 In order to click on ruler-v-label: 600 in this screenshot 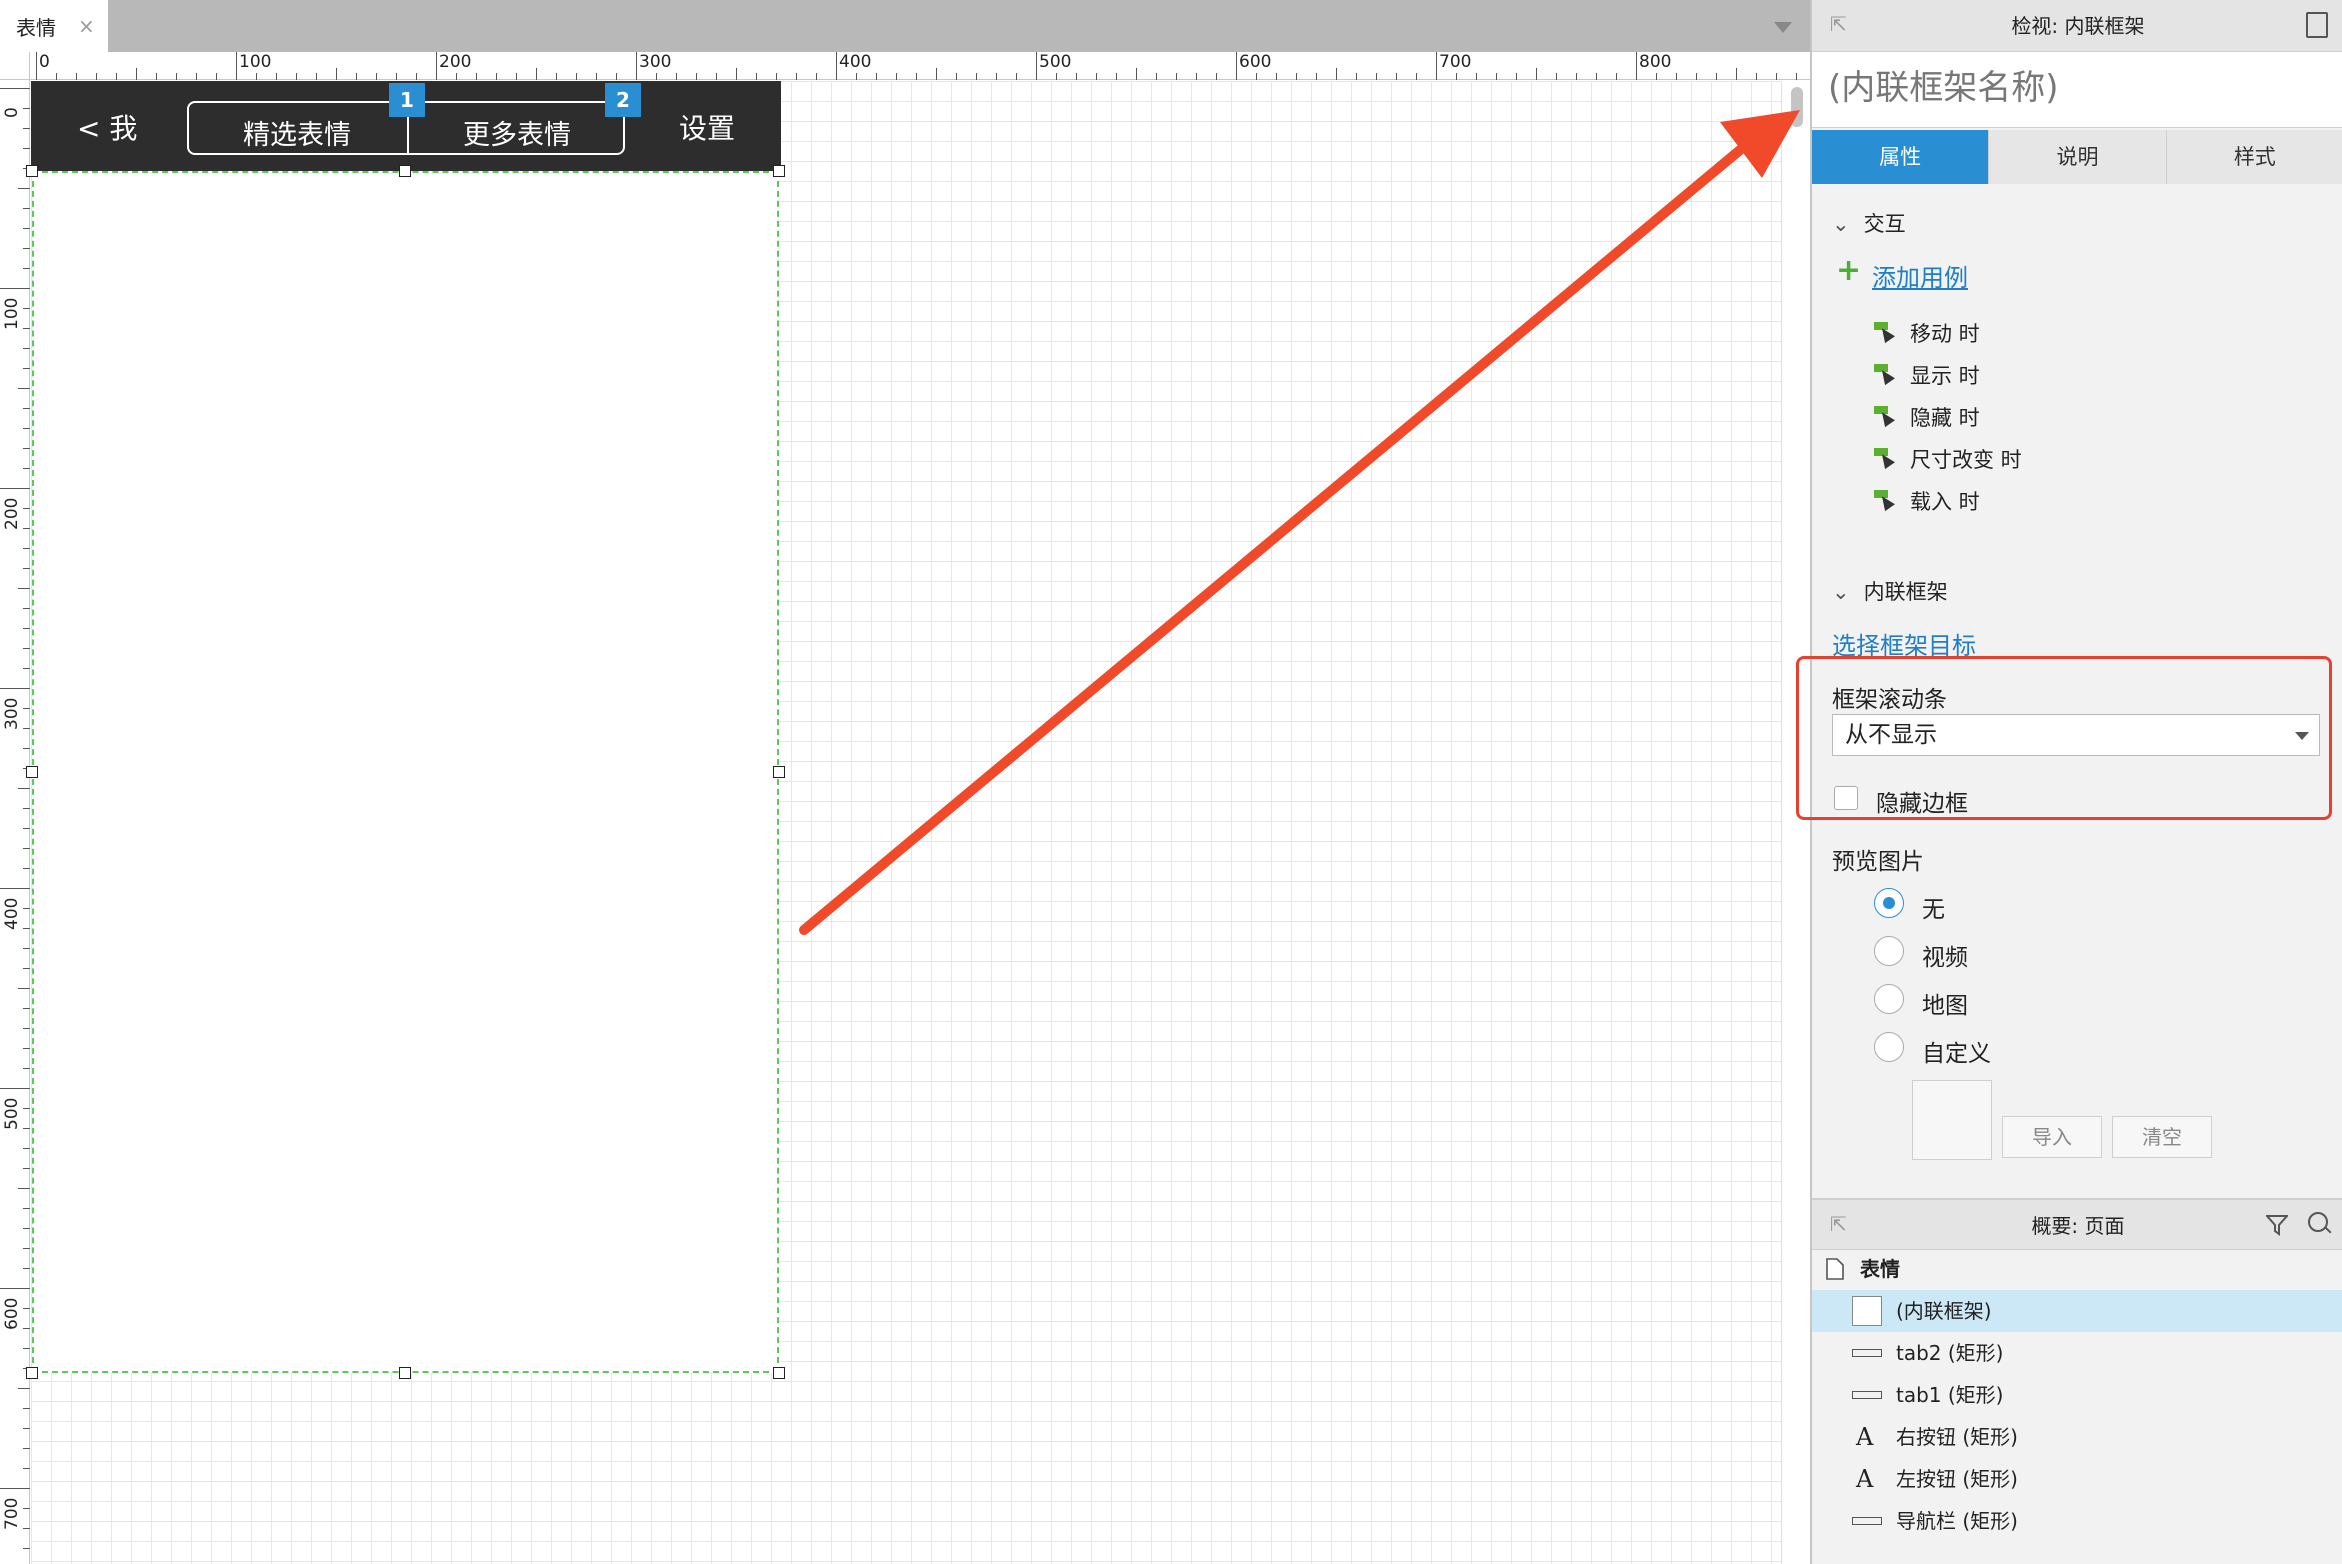, I will do `click(12, 1313)`.